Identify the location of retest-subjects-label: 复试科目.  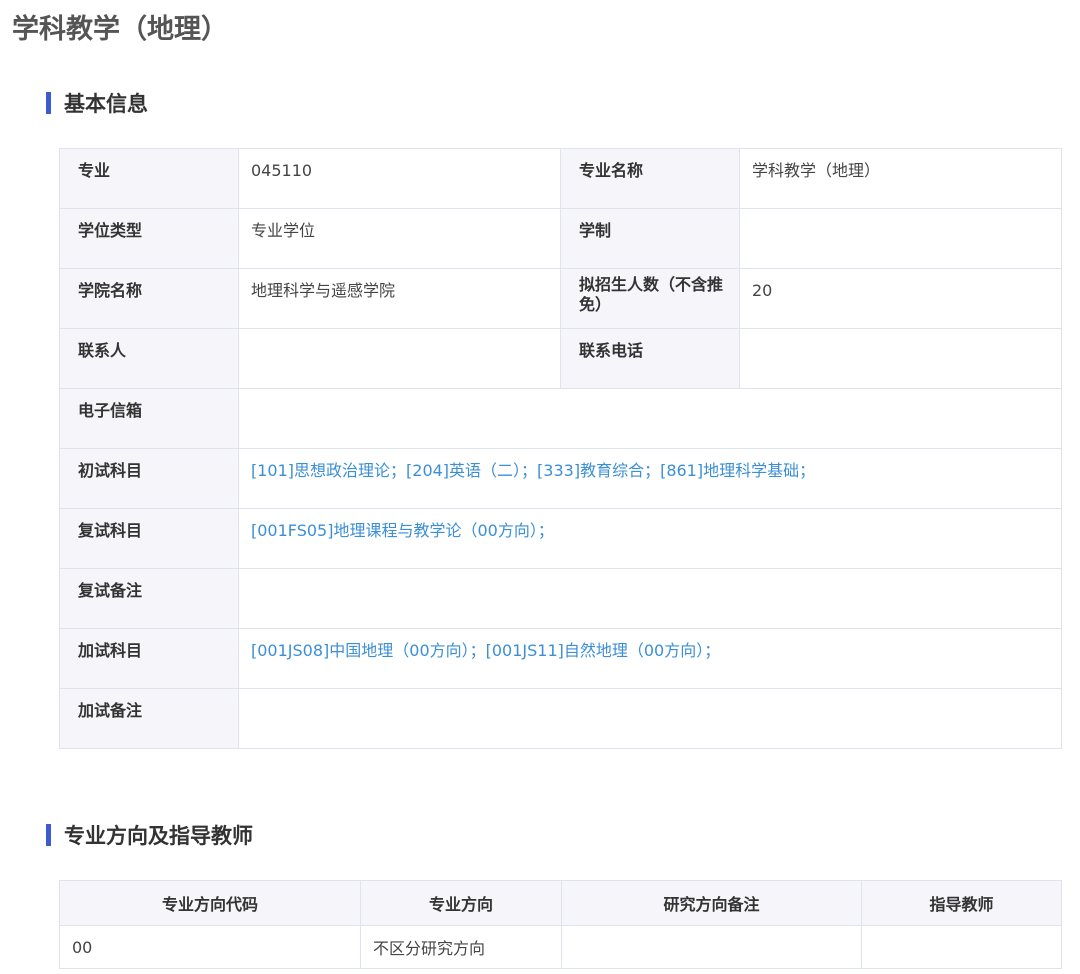
(149, 538).